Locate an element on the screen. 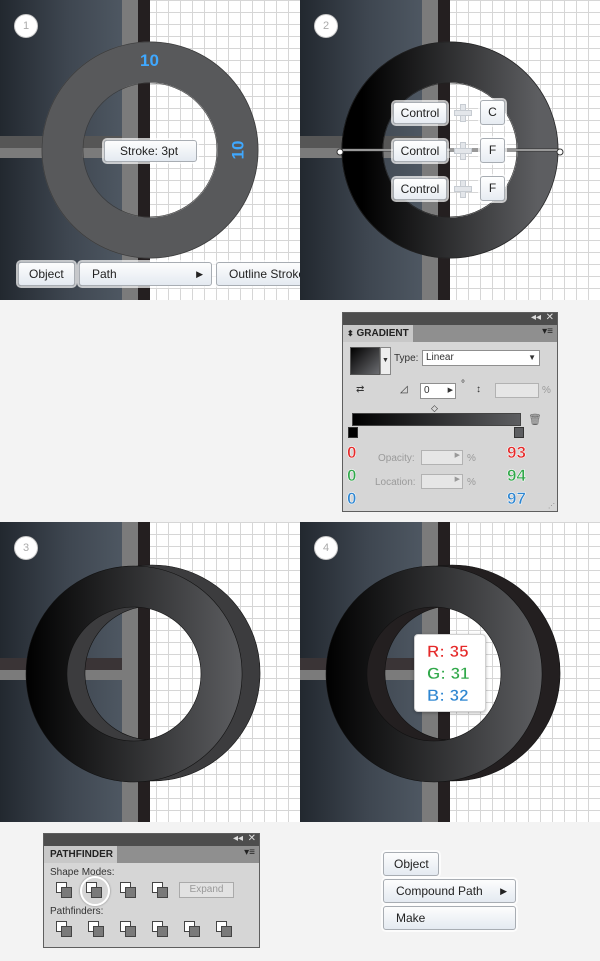 The width and height of the screenshot is (600, 961). unite-icon is located at coordinates (64, 890).